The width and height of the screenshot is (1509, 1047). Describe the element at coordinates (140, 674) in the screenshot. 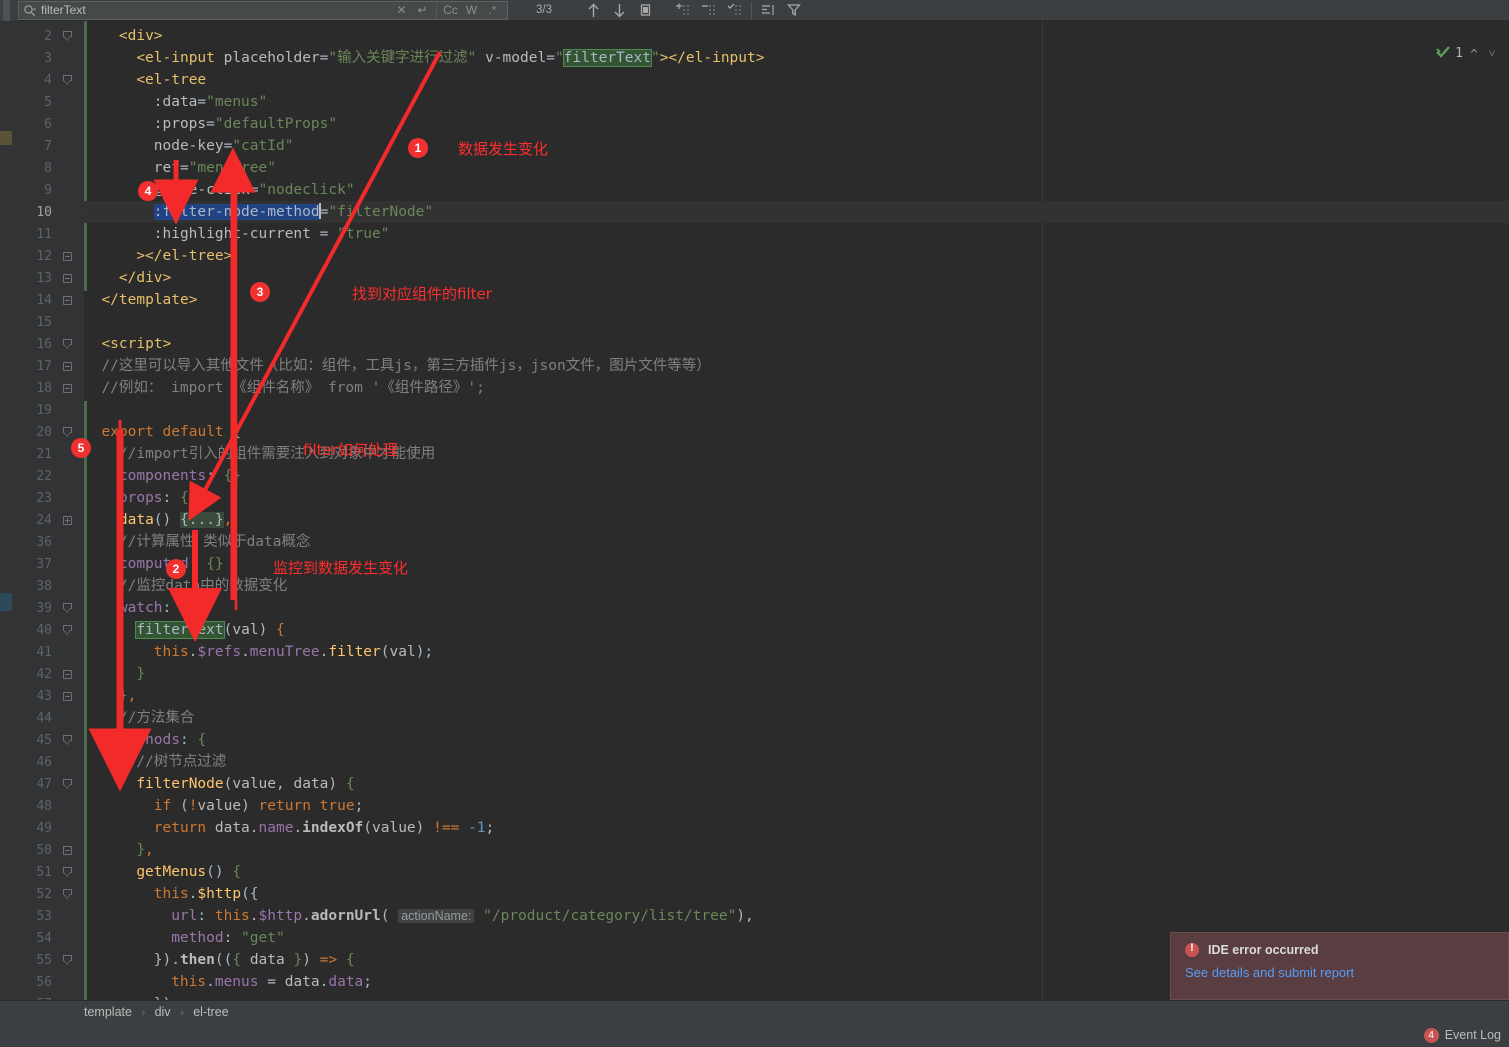

I see `code-line-42: }` at that location.